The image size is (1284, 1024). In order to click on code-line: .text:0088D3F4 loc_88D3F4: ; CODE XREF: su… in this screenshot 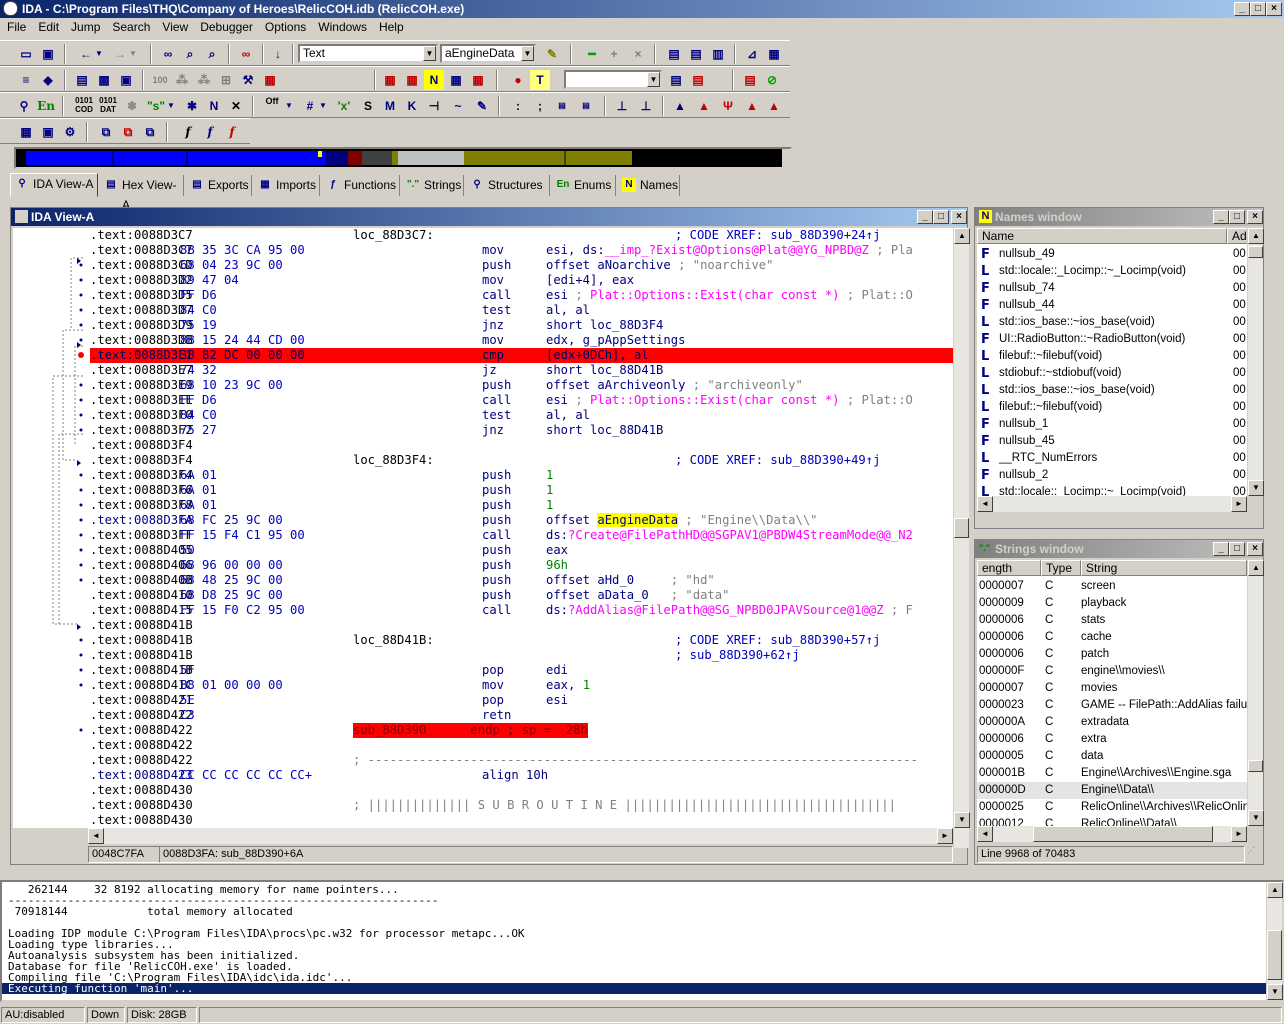, I will do `click(521, 460)`.